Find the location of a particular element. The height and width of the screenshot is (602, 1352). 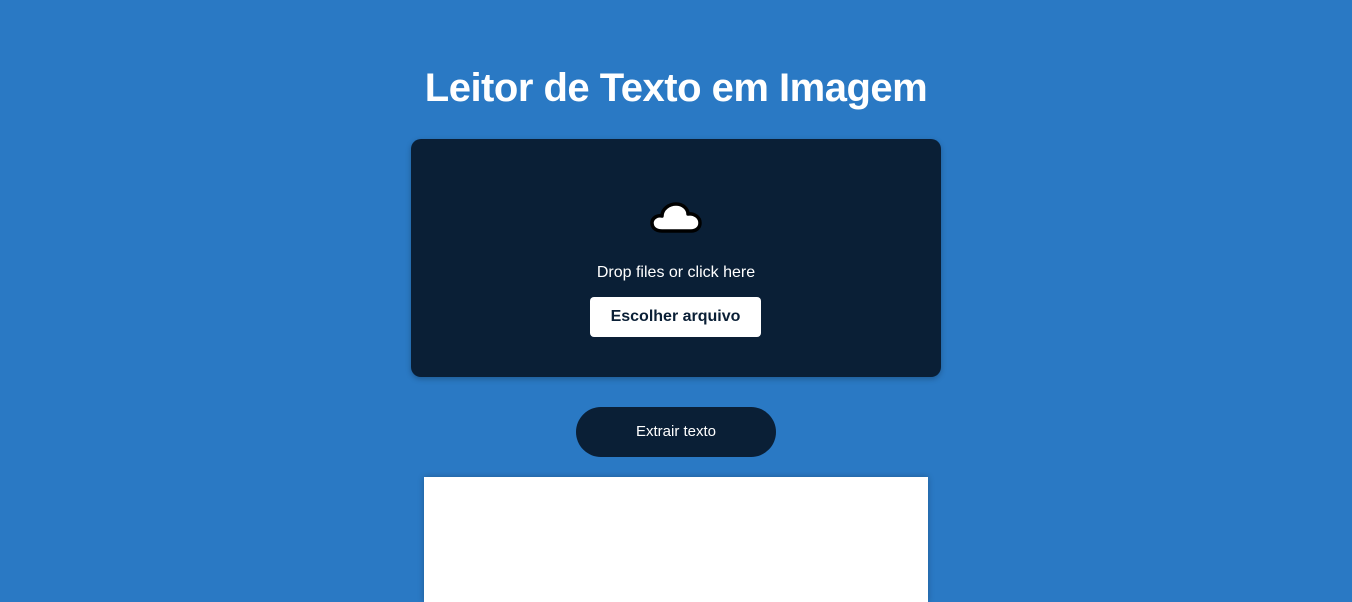

dropzone-instruction: Drop files or click here is located at coordinates (676, 272).